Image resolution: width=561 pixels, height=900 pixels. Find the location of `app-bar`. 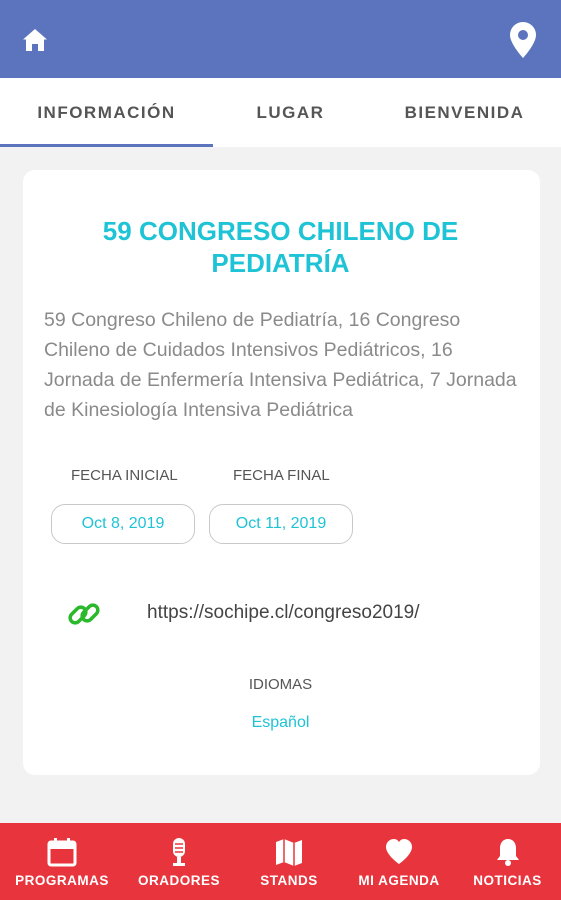

app-bar is located at coordinates (280, 39).